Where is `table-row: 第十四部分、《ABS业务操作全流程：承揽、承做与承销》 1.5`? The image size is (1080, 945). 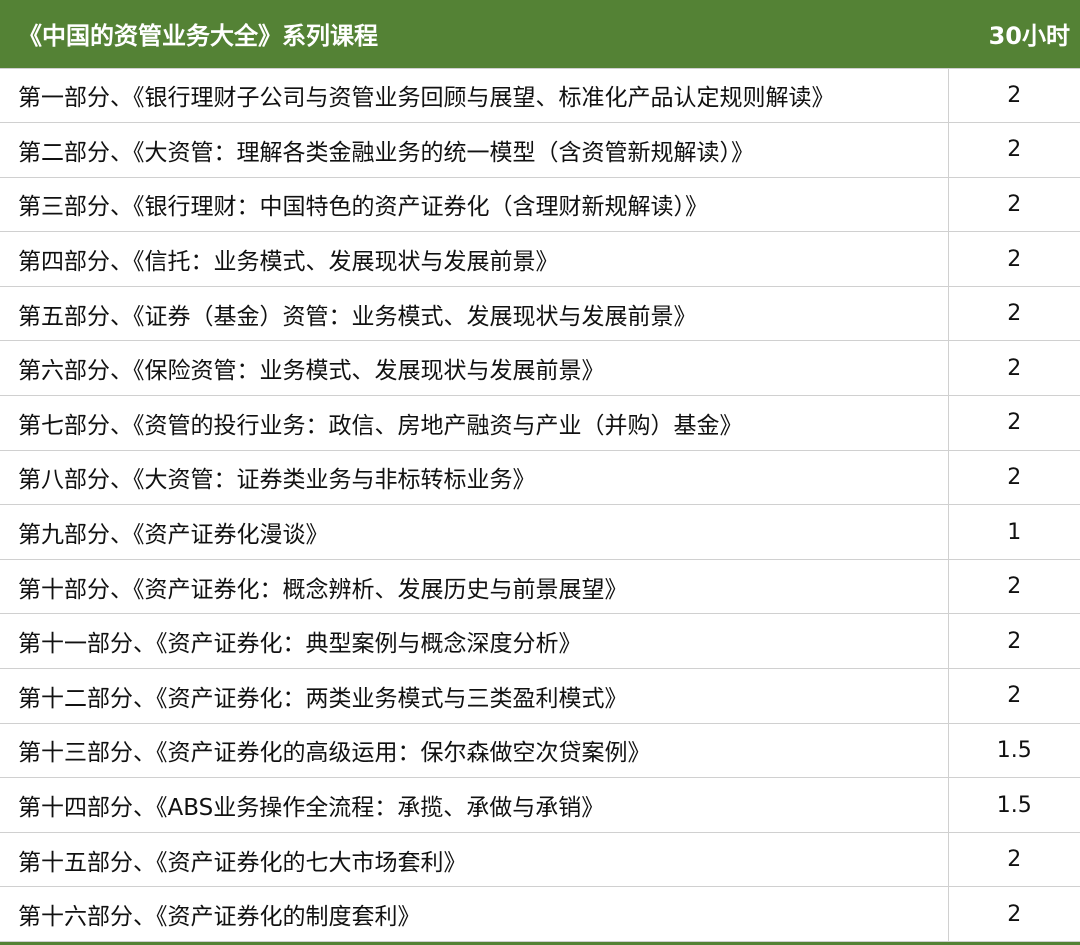 table-row: 第十四部分、《ABS业务操作全流程：承揽、承做与承销》 1.5 is located at coordinates (540, 805).